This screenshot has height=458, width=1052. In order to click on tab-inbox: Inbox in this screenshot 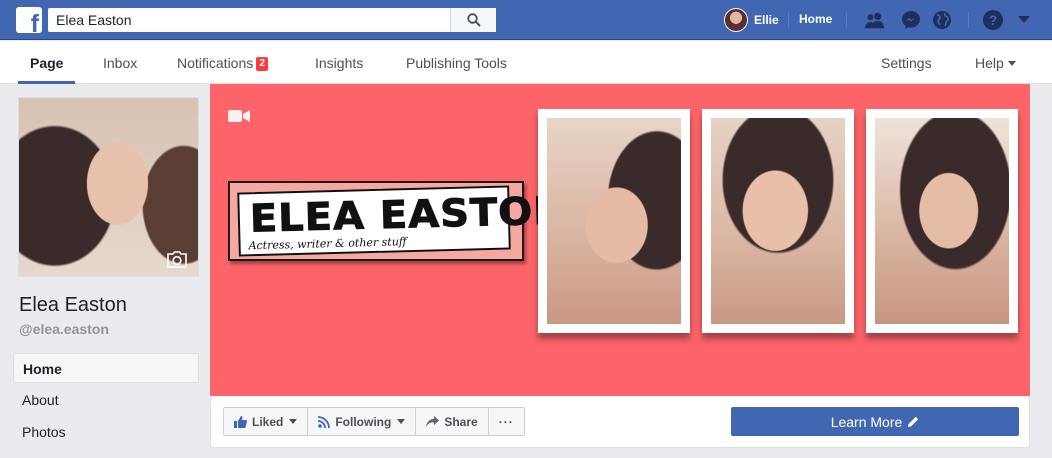, I will do `click(120, 62)`.